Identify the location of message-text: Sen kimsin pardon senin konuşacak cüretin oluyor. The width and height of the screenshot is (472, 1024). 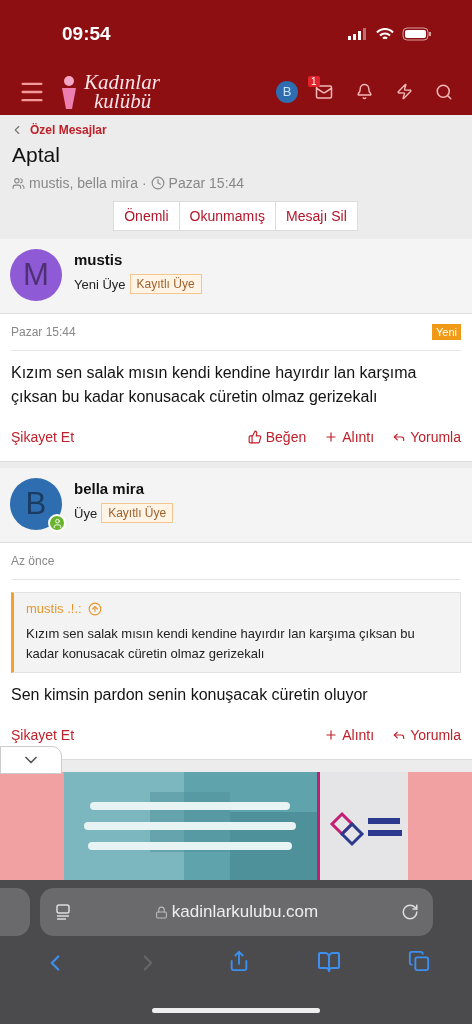
(190, 695).